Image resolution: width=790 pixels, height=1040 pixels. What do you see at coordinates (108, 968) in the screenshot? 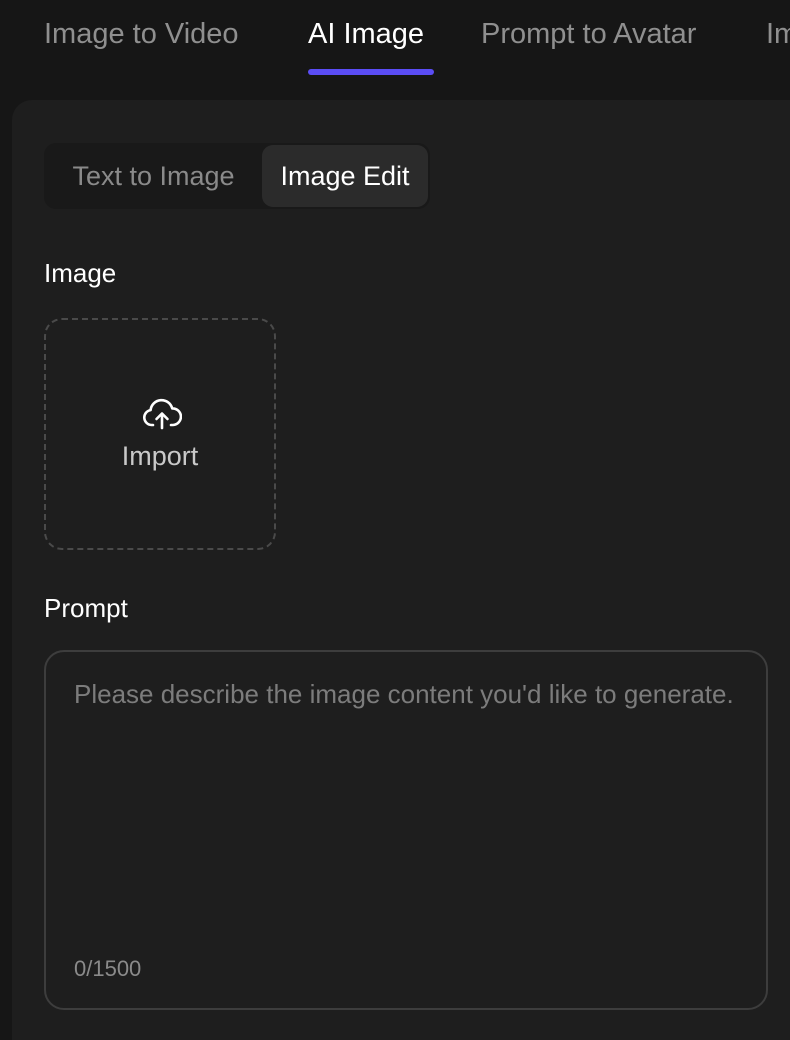
I see `character-counter: 0/1500` at bounding box center [108, 968].